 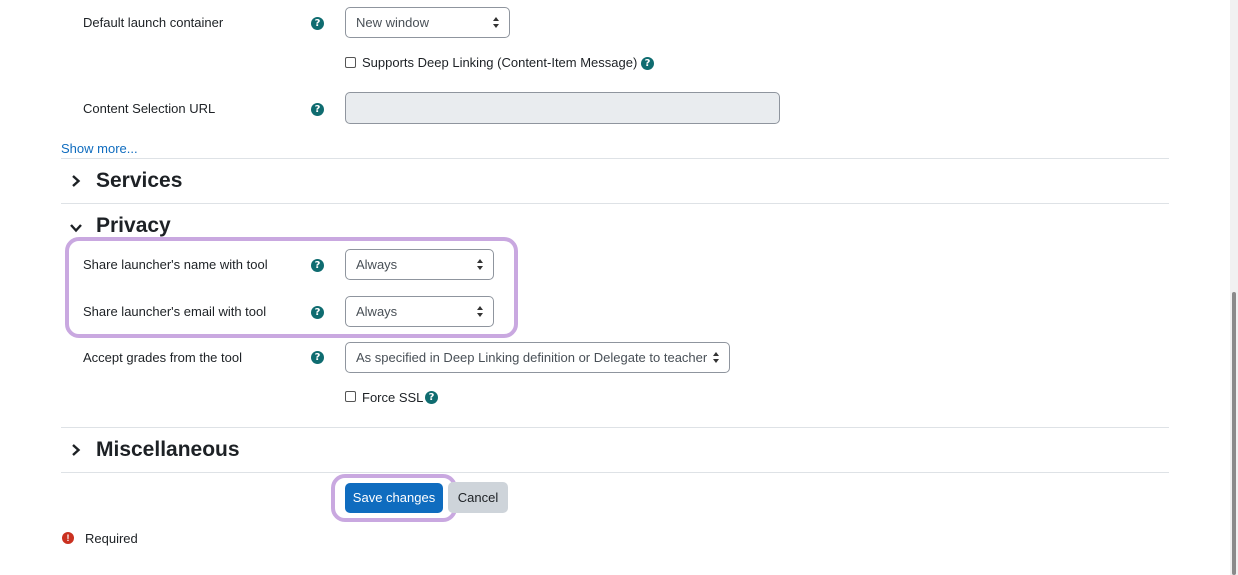 What do you see at coordinates (133, 226) in the screenshot?
I see `section-privacy: Privacy` at bounding box center [133, 226].